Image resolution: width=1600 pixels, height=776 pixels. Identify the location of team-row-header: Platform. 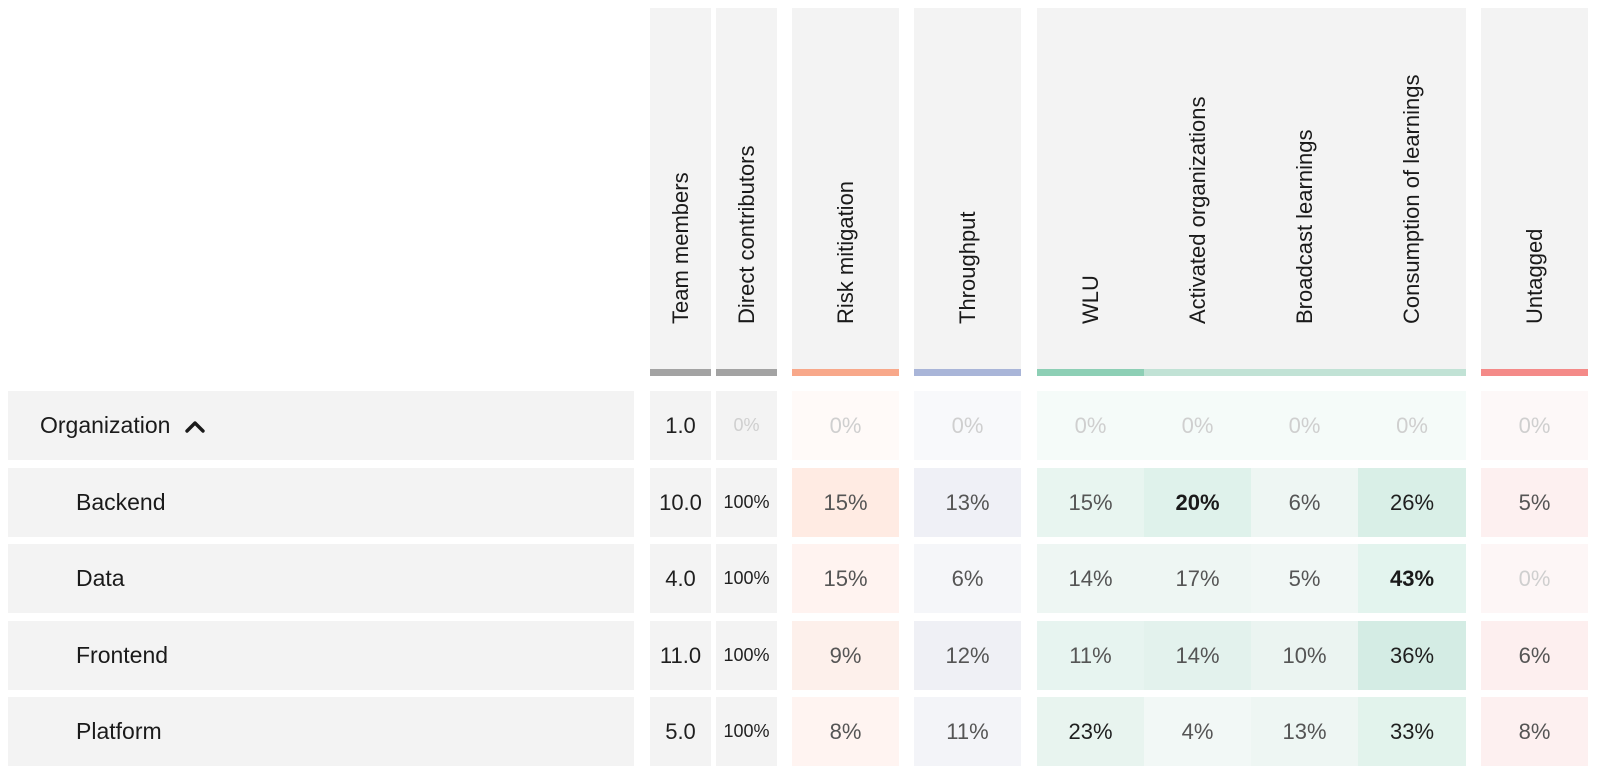
(321, 731).